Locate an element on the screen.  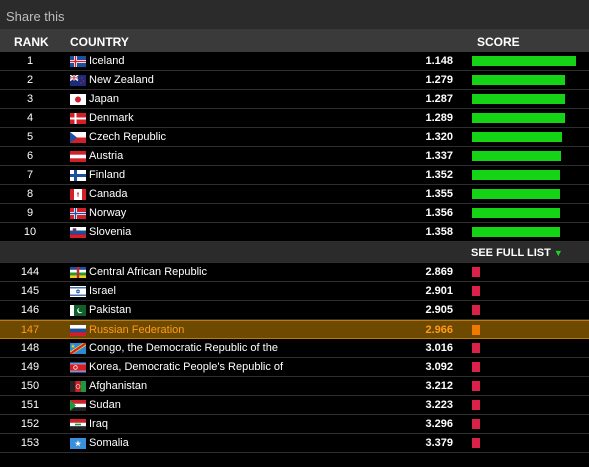
table-row: 152 Iraq 3.296 is located at coordinates (294, 424).